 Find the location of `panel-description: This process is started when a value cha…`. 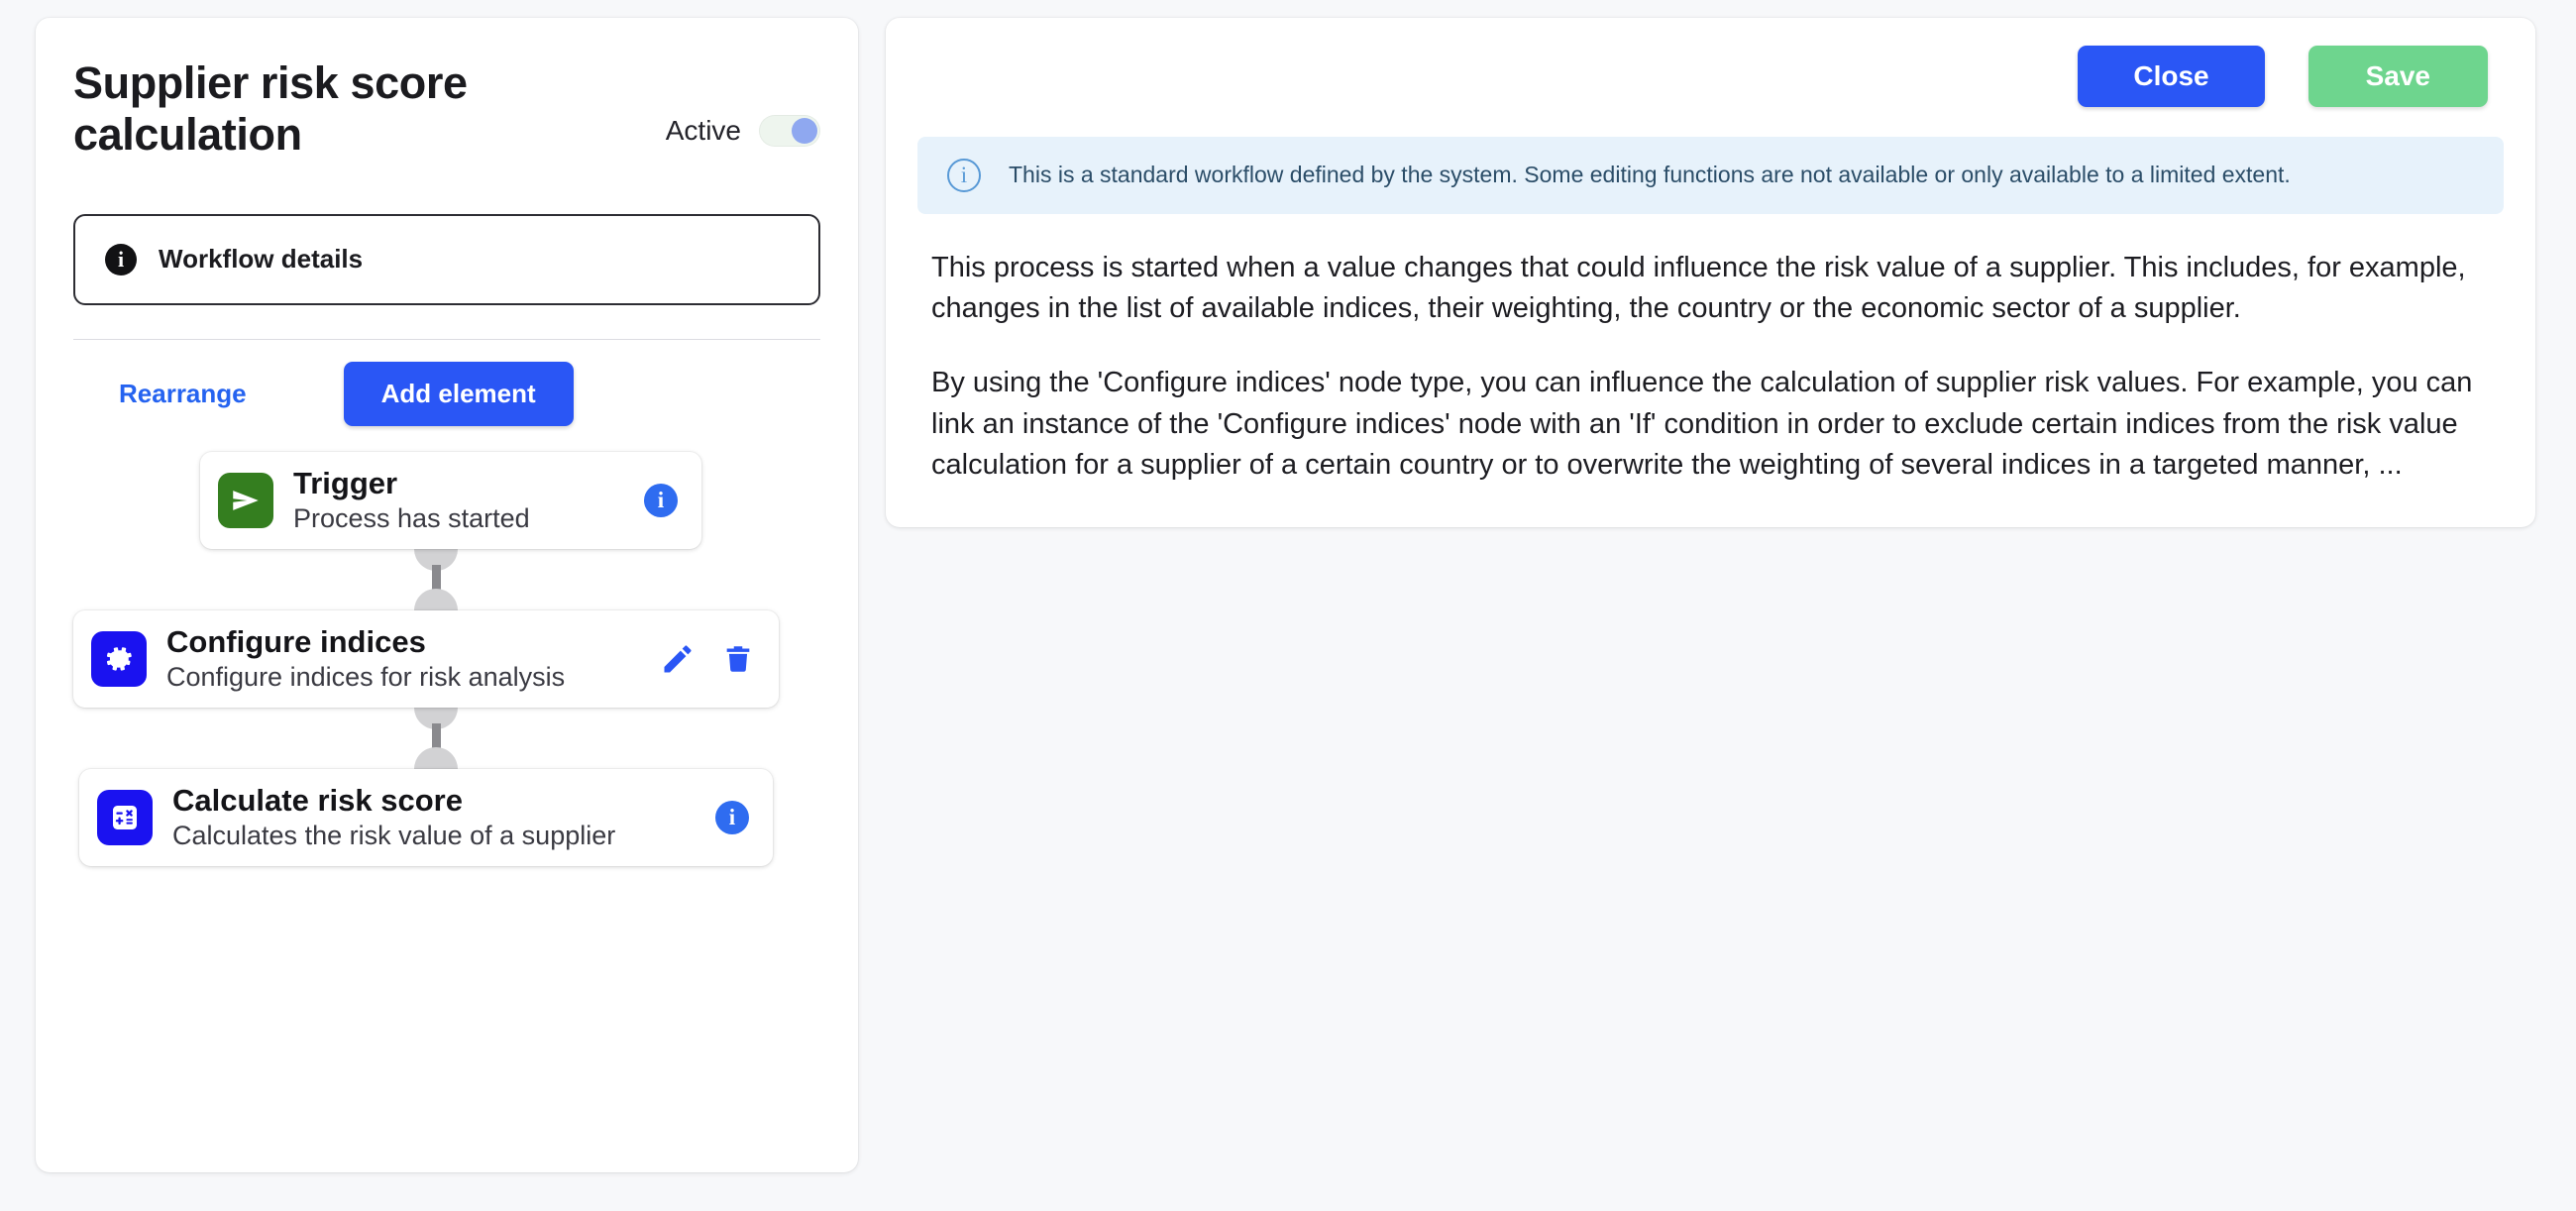

panel-description: This process is started when a value cha… is located at coordinates (1710, 367).